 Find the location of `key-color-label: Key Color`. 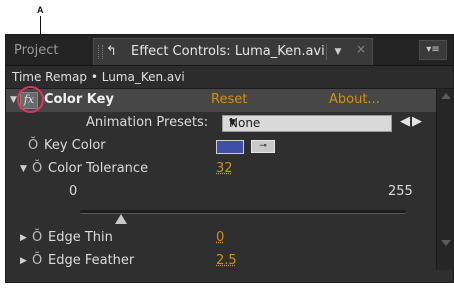

key-color-label: Key Color is located at coordinates (75, 145).